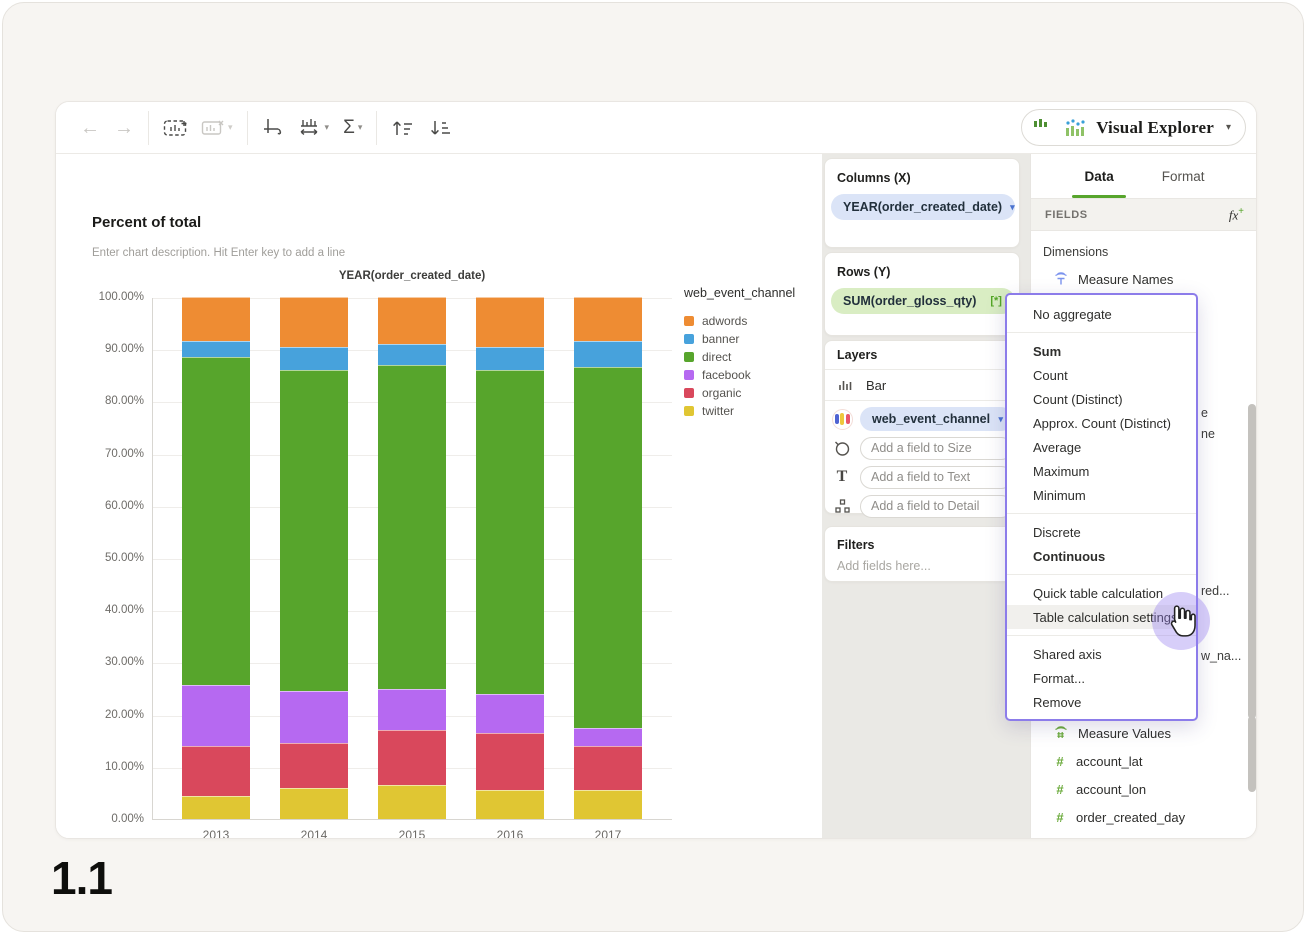 Image resolution: width=1306 pixels, height=934 pixels. Describe the element at coordinates (1101, 351) in the screenshot. I see `menu-item-sum: Sum` at that location.